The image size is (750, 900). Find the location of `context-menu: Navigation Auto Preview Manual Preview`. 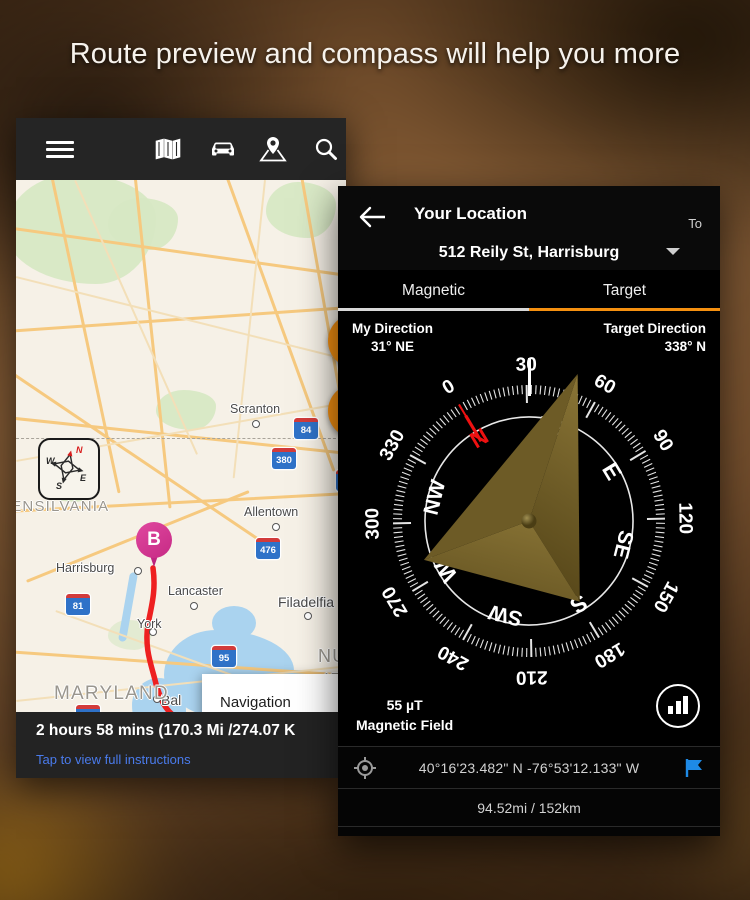

context-menu: Navigation Auto Preview Manual Preview is located at coordinates (274, 693).